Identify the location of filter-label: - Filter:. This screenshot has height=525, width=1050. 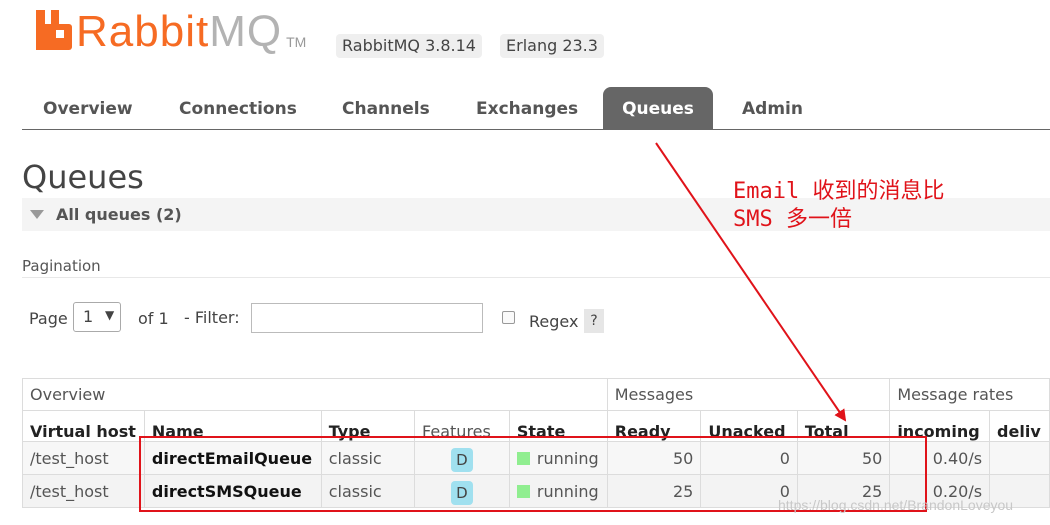
(212, 317).